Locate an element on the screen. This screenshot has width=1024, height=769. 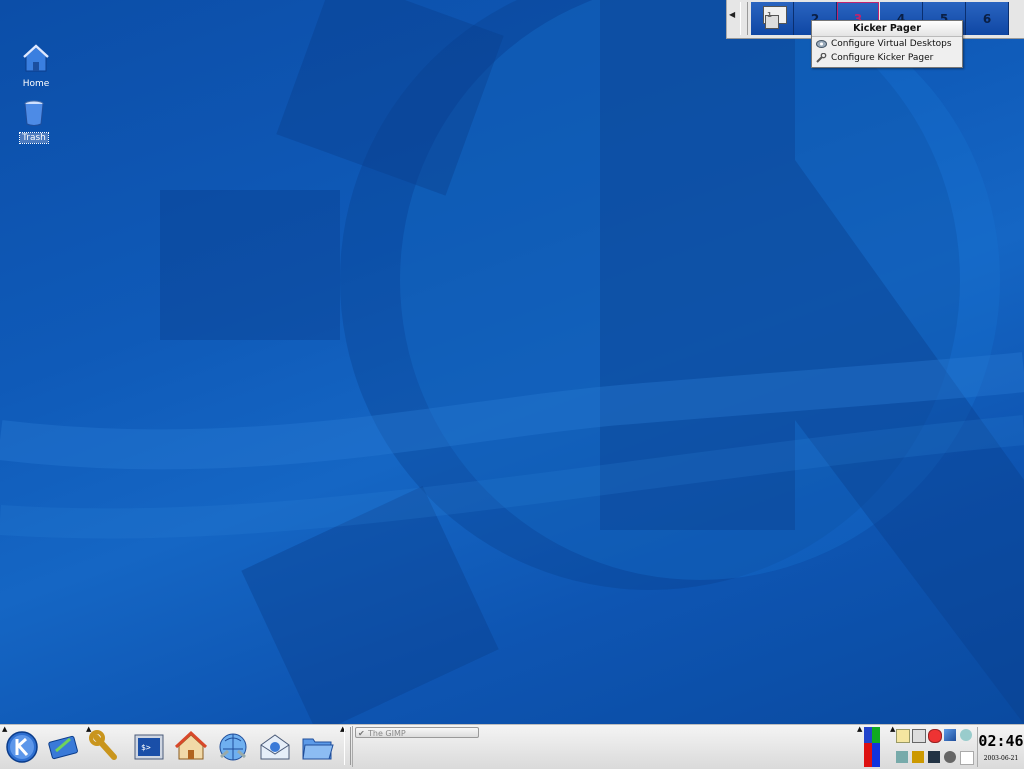
menu-item-configure-virtual-desktops: Configure Virtual Desktops is located at coordinates (887, 44).